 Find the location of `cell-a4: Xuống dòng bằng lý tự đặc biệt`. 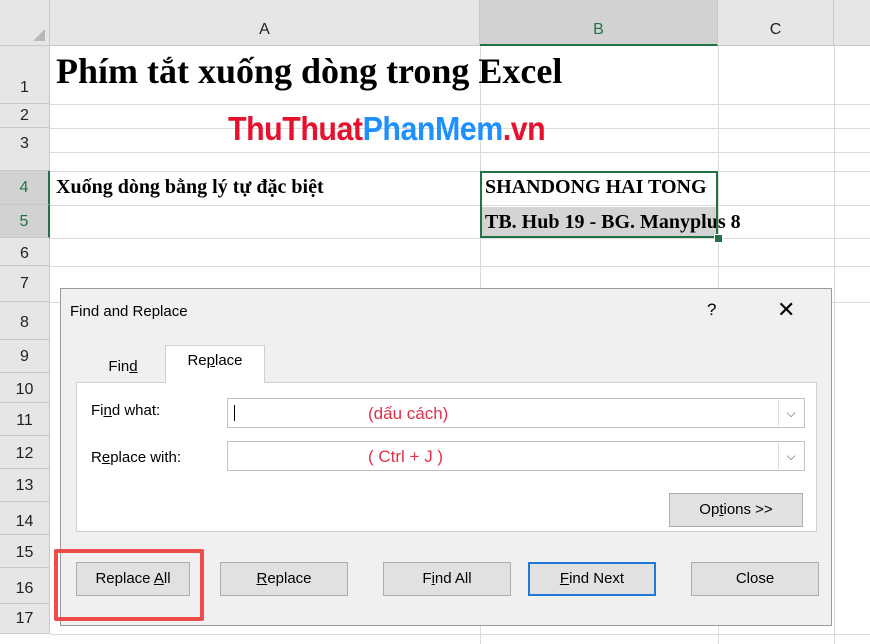

cell-a4: Xuống dòng bằng lý tự đặc biệt is located at coordinates (190, 187).